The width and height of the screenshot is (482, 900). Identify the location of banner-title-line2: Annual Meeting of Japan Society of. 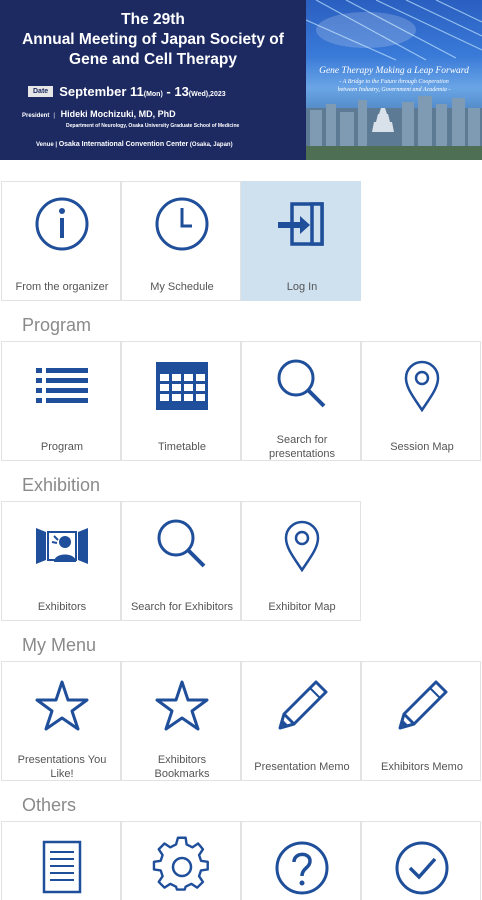
(153, 39).